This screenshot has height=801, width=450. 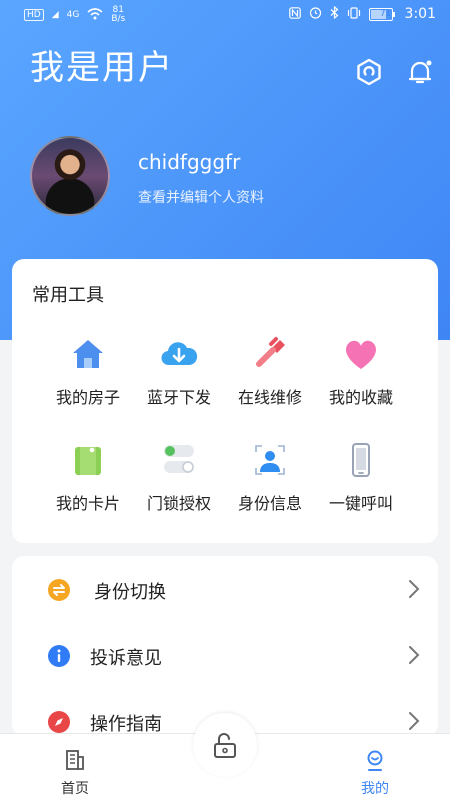 I want to click on vibrate-icon, so click(x=354, y=14).